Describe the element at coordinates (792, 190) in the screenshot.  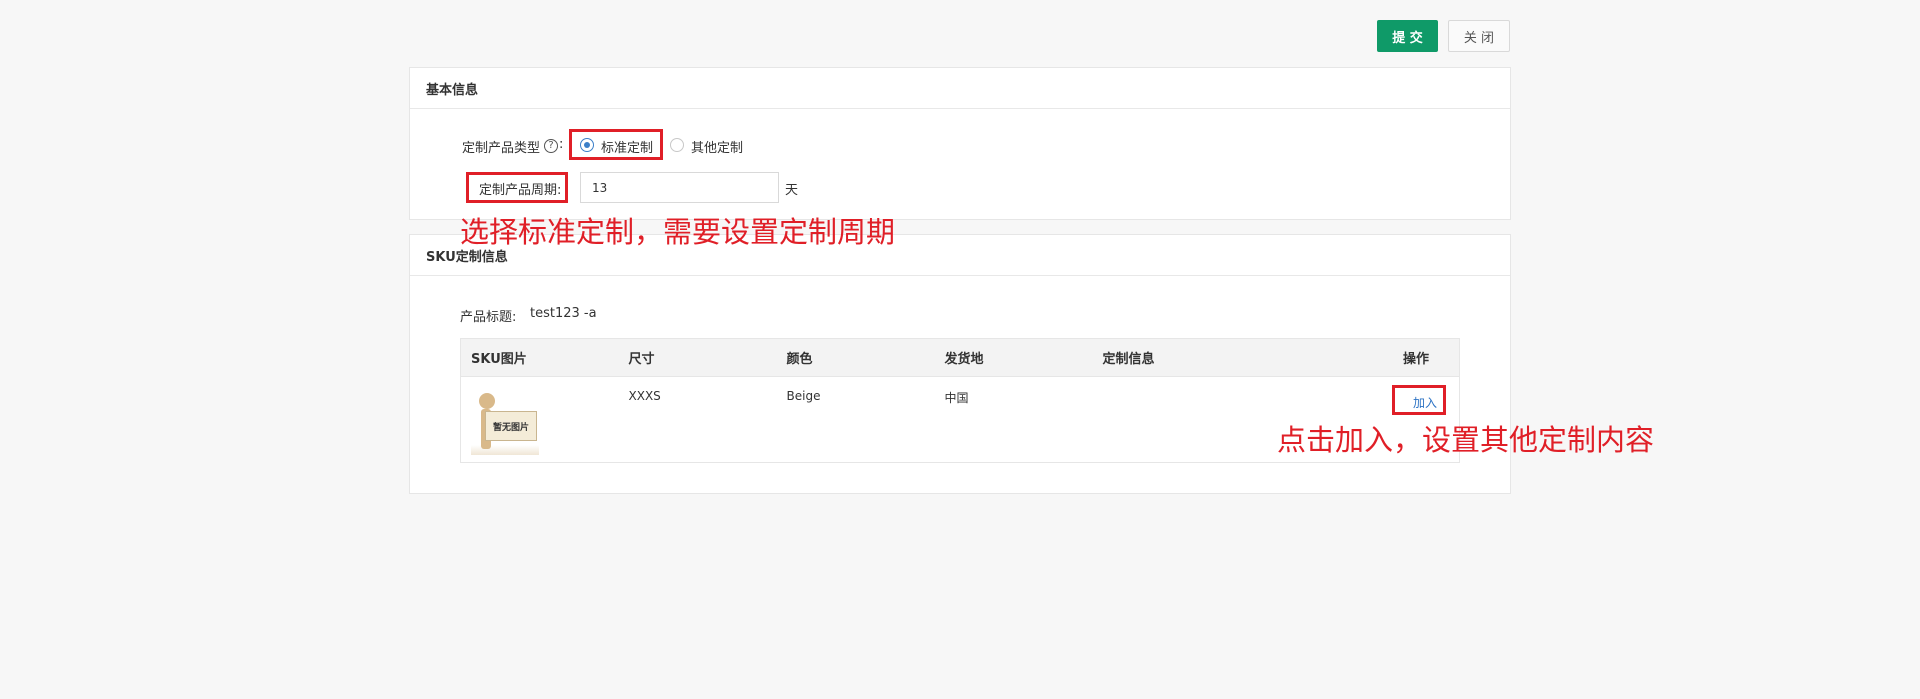
I see `cycle-unit: 天` at that location.